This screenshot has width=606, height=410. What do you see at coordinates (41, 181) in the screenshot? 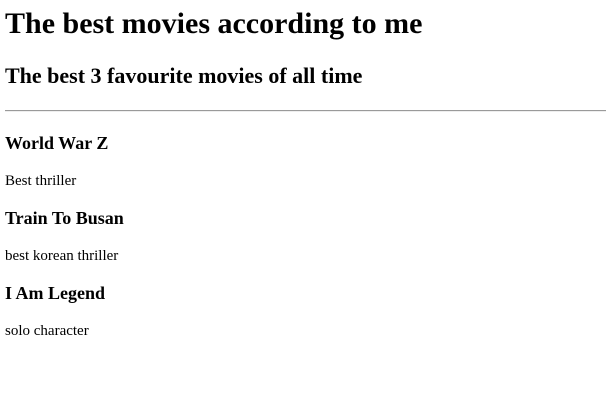
I see `movie-description: Best thriller` at bounding box center [41, 181].